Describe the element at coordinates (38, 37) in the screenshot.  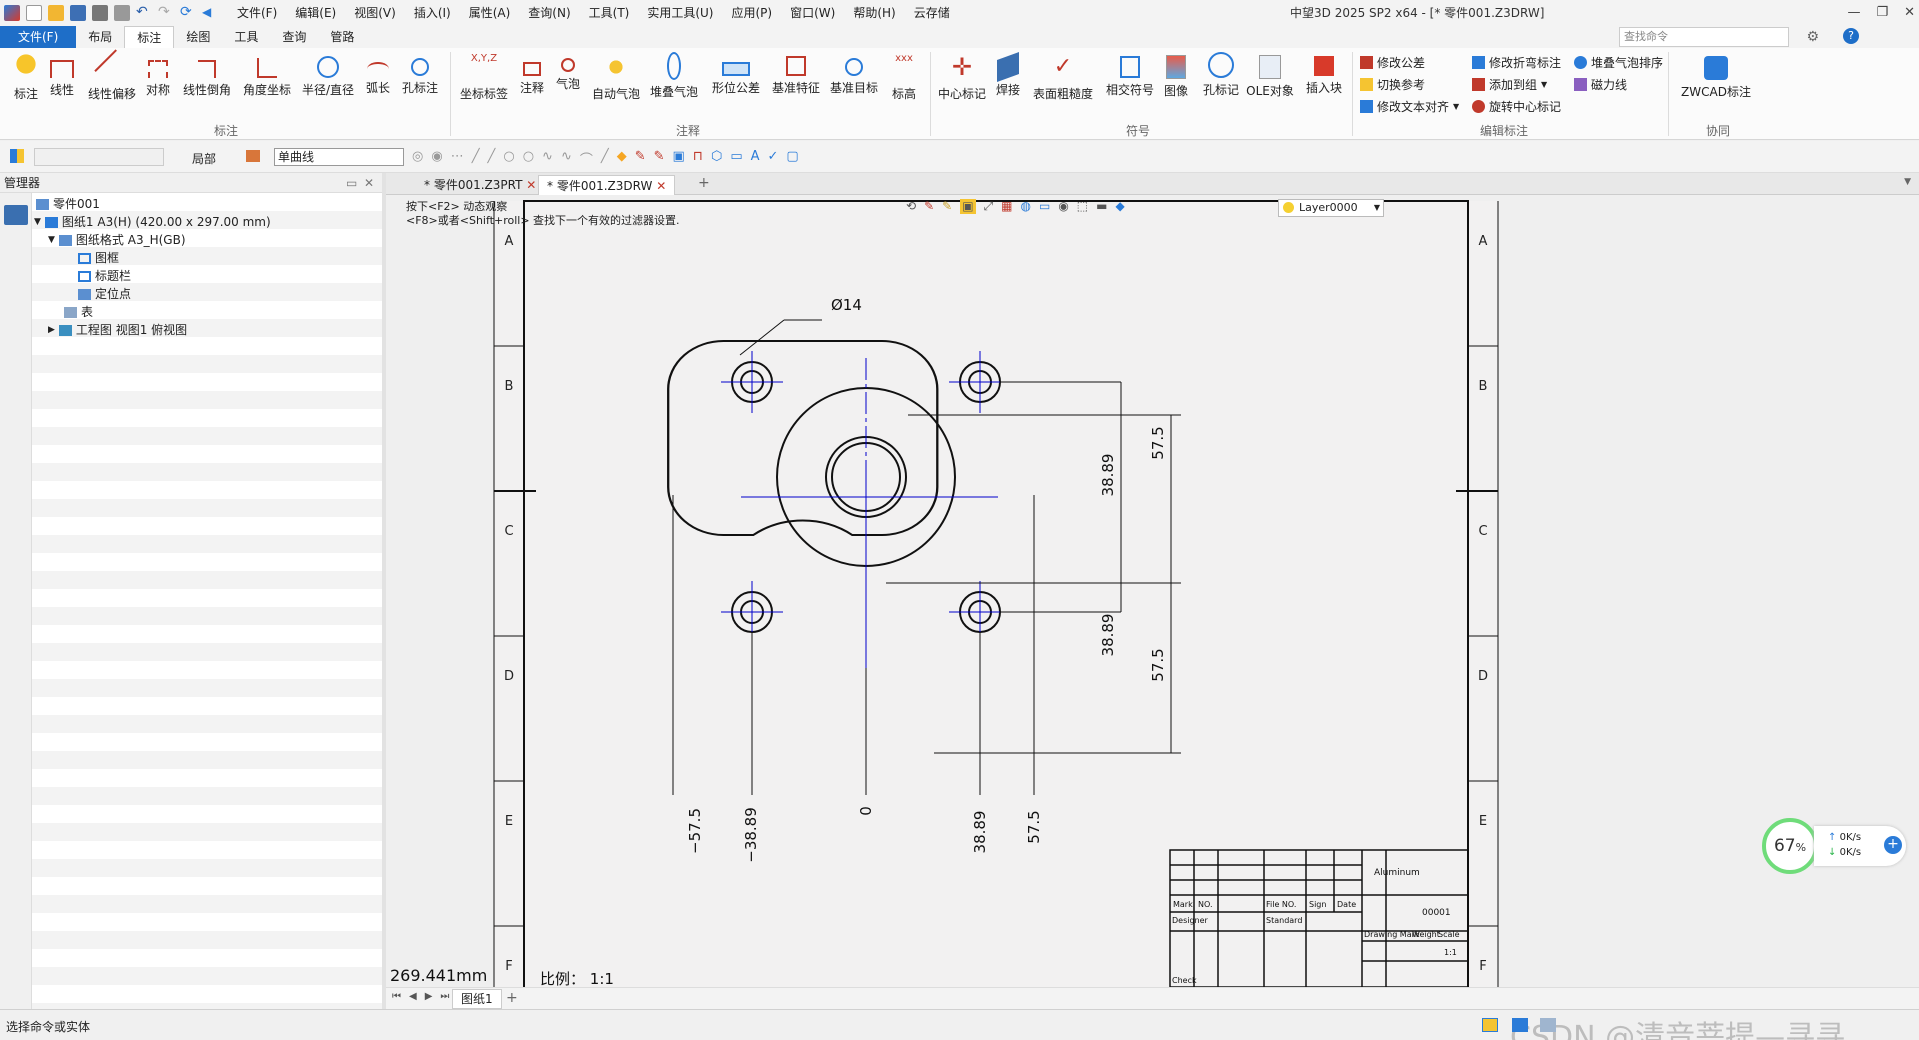
I see `tab-file: 文件(F)` at that location.